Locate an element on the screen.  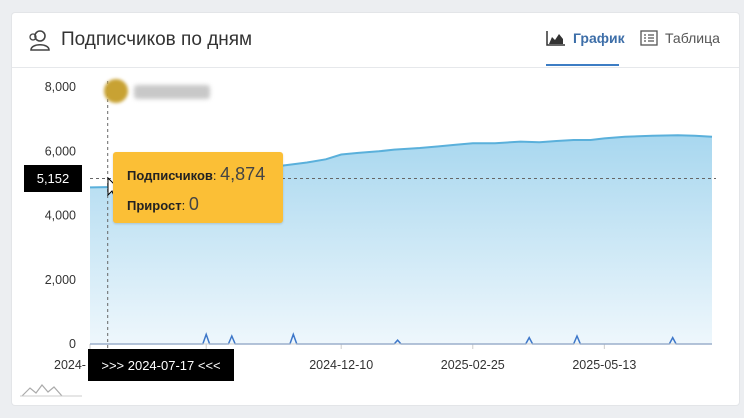
tooltip-growth-row: Прирост: 0 is located at coordinates (163, 204).